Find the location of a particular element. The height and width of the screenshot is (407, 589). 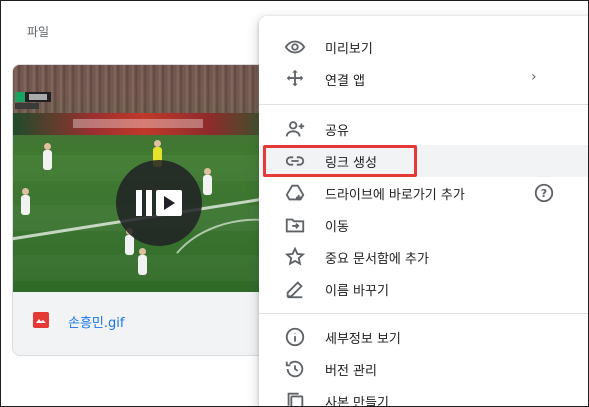

menu-item-preview: 미리보기 is located at coordinates (423, 47).